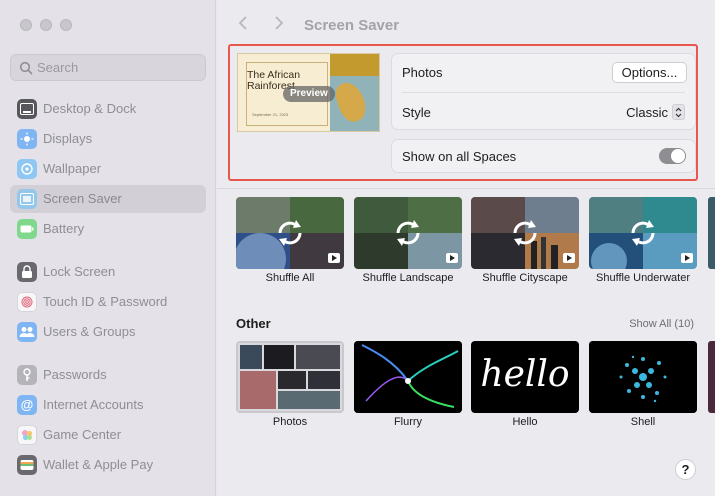  What do you see at coordinates (27, 199) in the screenshot?
I see `screen-saver-icon` at bounding box center [27, 199].